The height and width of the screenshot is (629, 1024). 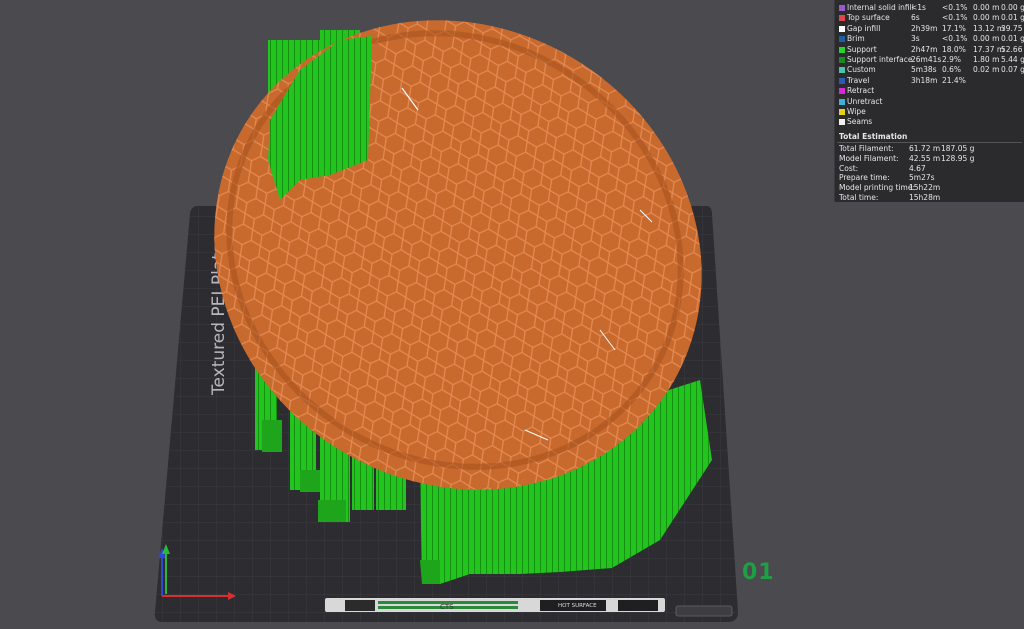 What do you see at coordinates (952, 70) in the screenshot?
I see `legend-pct: 0.6%` at bounding box center [952, 70].